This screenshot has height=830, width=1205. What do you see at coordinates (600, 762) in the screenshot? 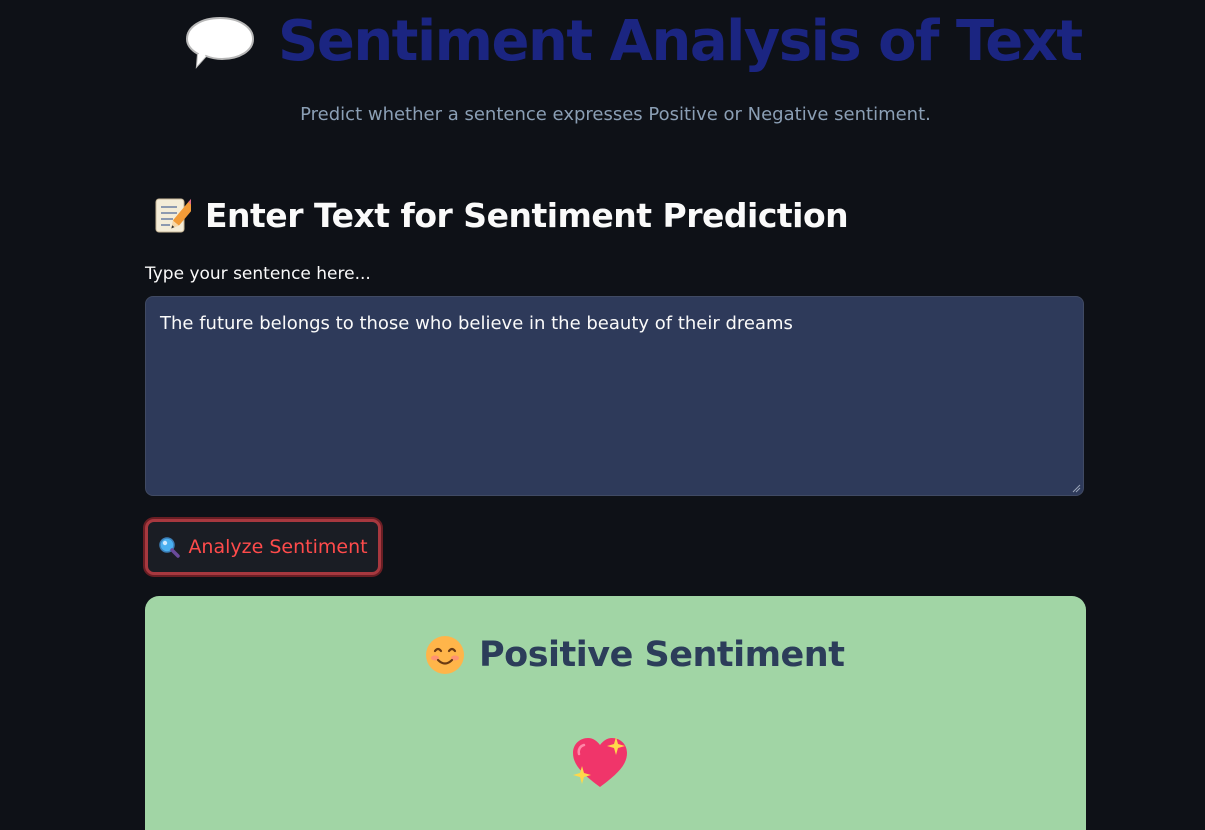
I see `sparkling-heart-icon` at bounding box center [600, 762].